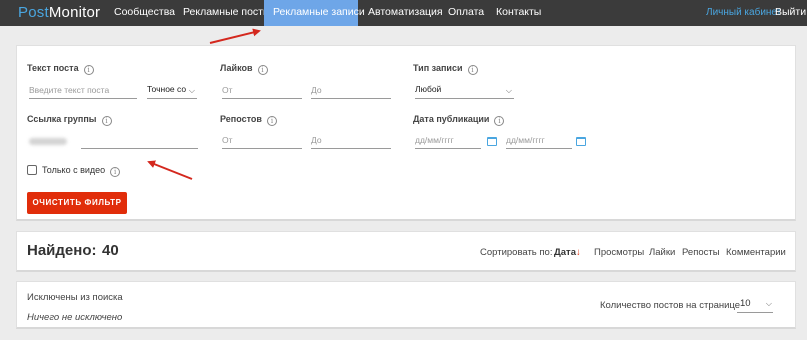  I want to click on nav-cabinet-link: Личный кабинет, so click(743, 13).